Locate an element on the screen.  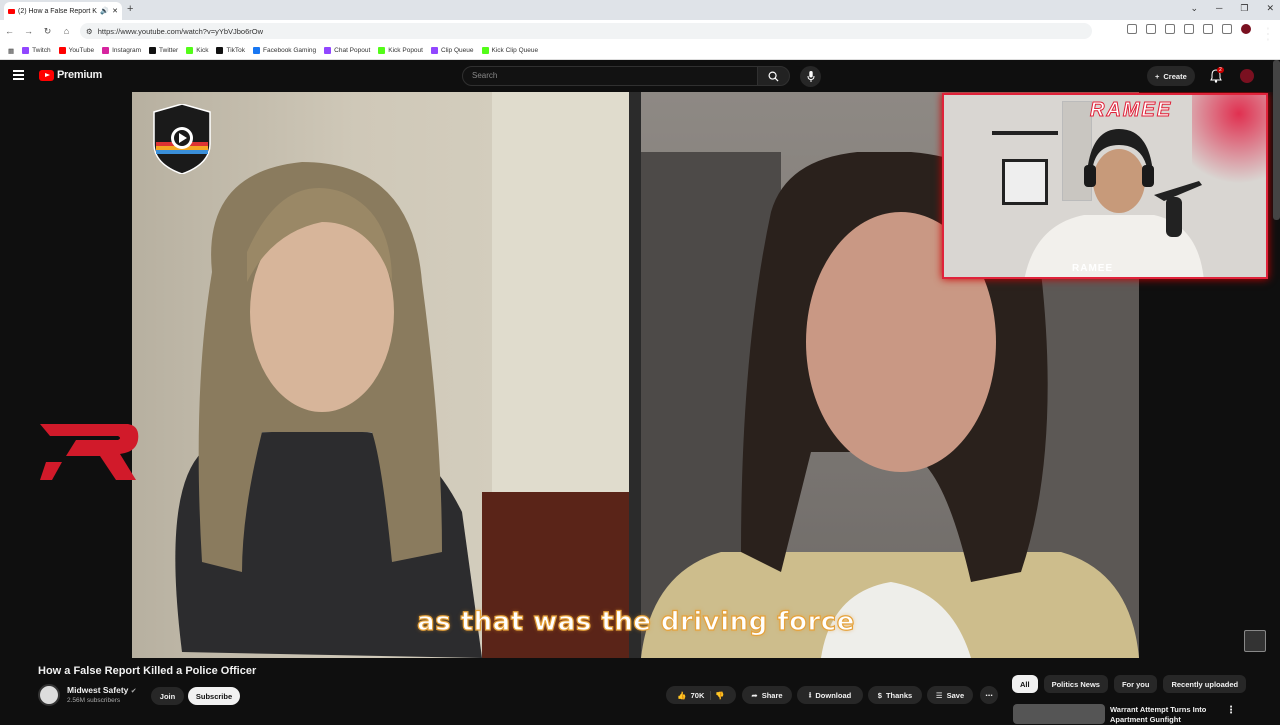
bookmark-label: Instagram is located at coordinates (127, 50).